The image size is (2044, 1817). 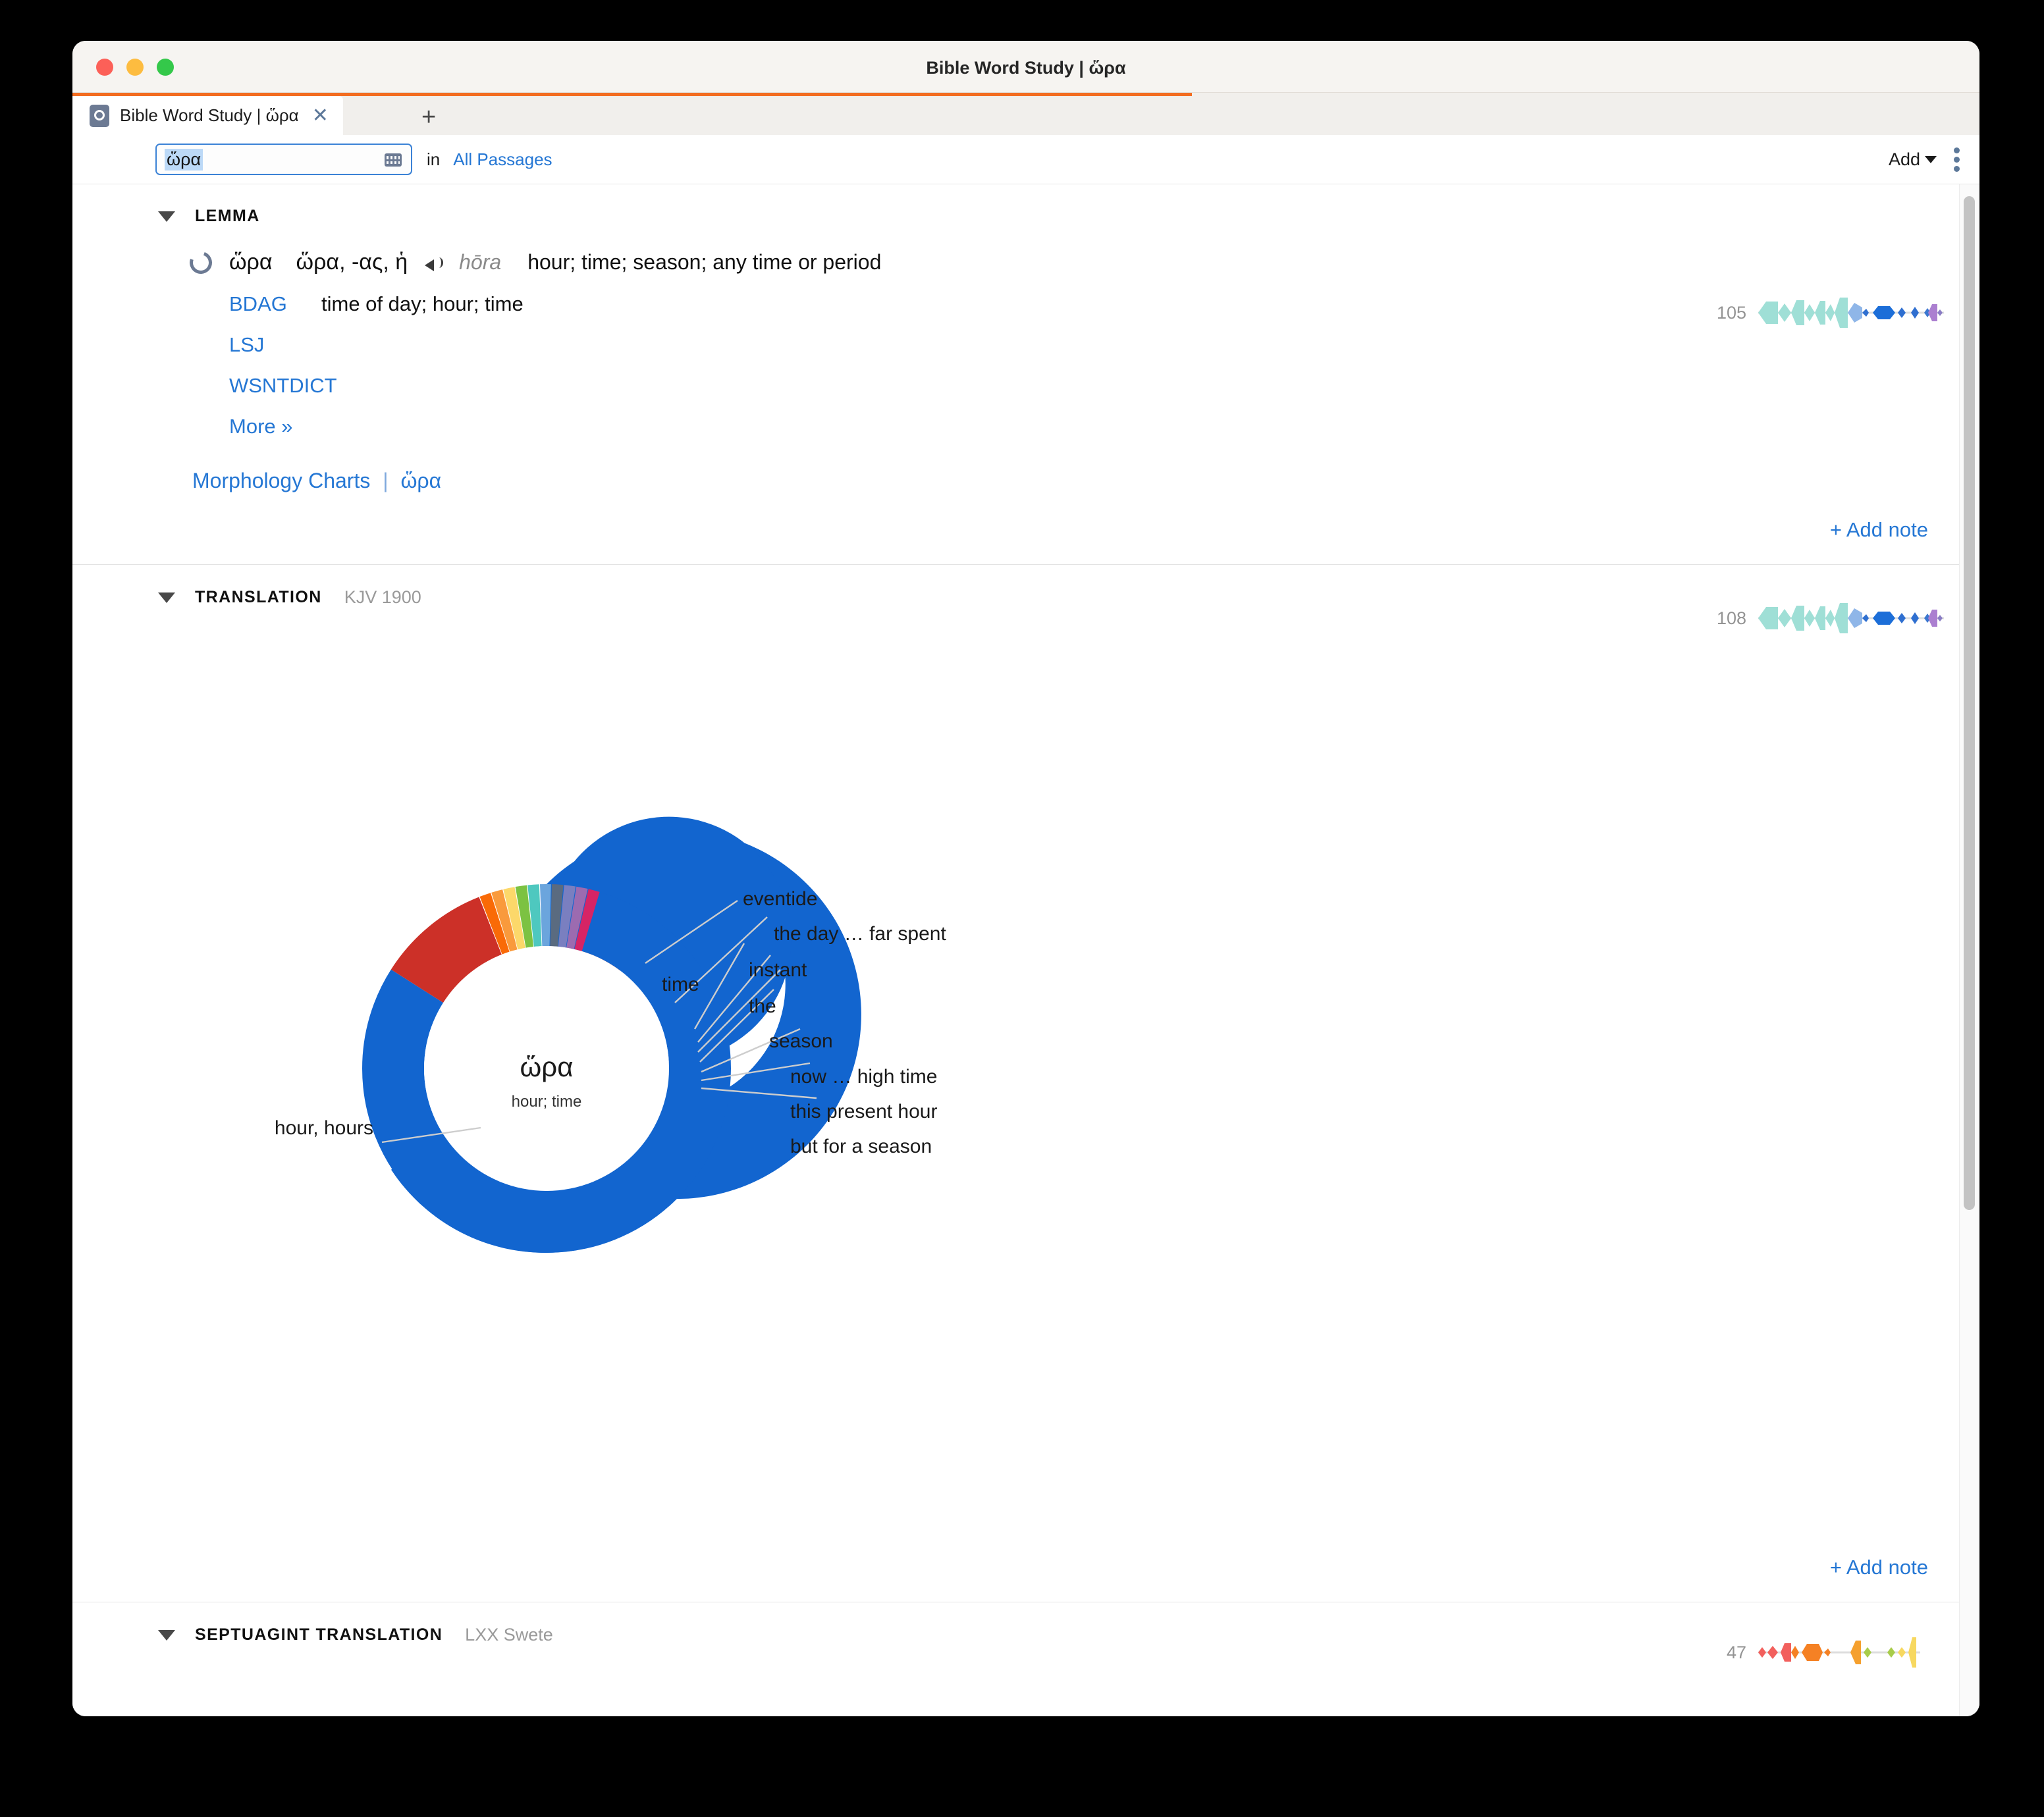 I want to click on refresh-icon, so click(x=201, y=262).